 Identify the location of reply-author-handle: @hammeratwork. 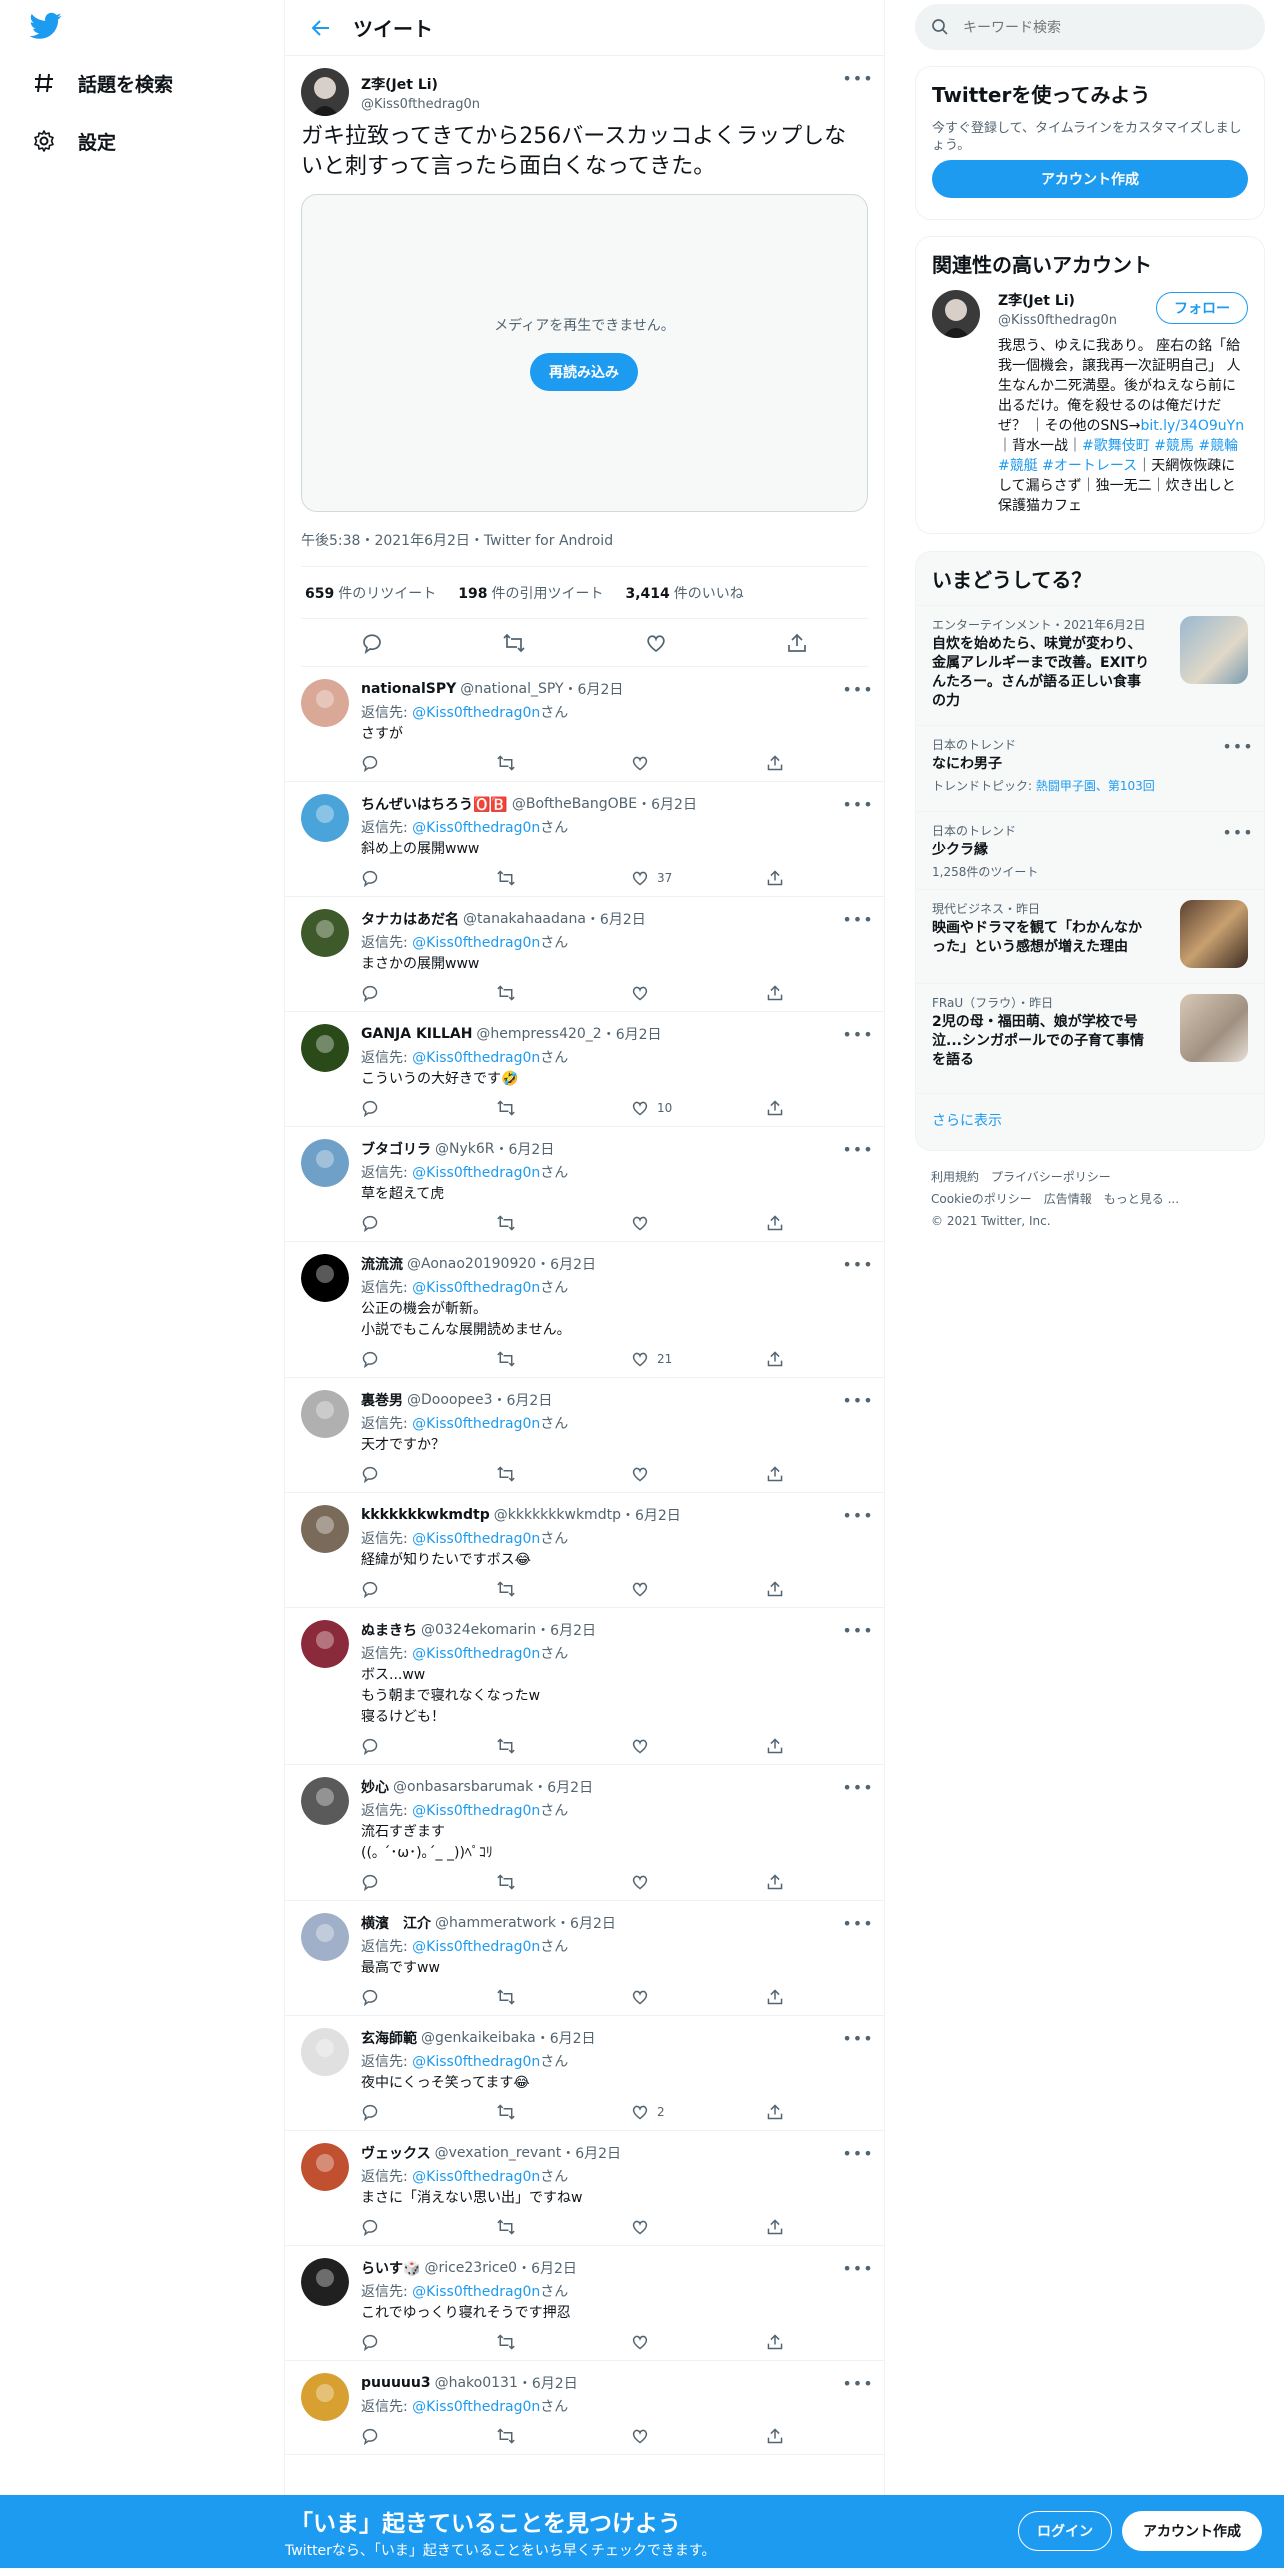
(495, 1923).